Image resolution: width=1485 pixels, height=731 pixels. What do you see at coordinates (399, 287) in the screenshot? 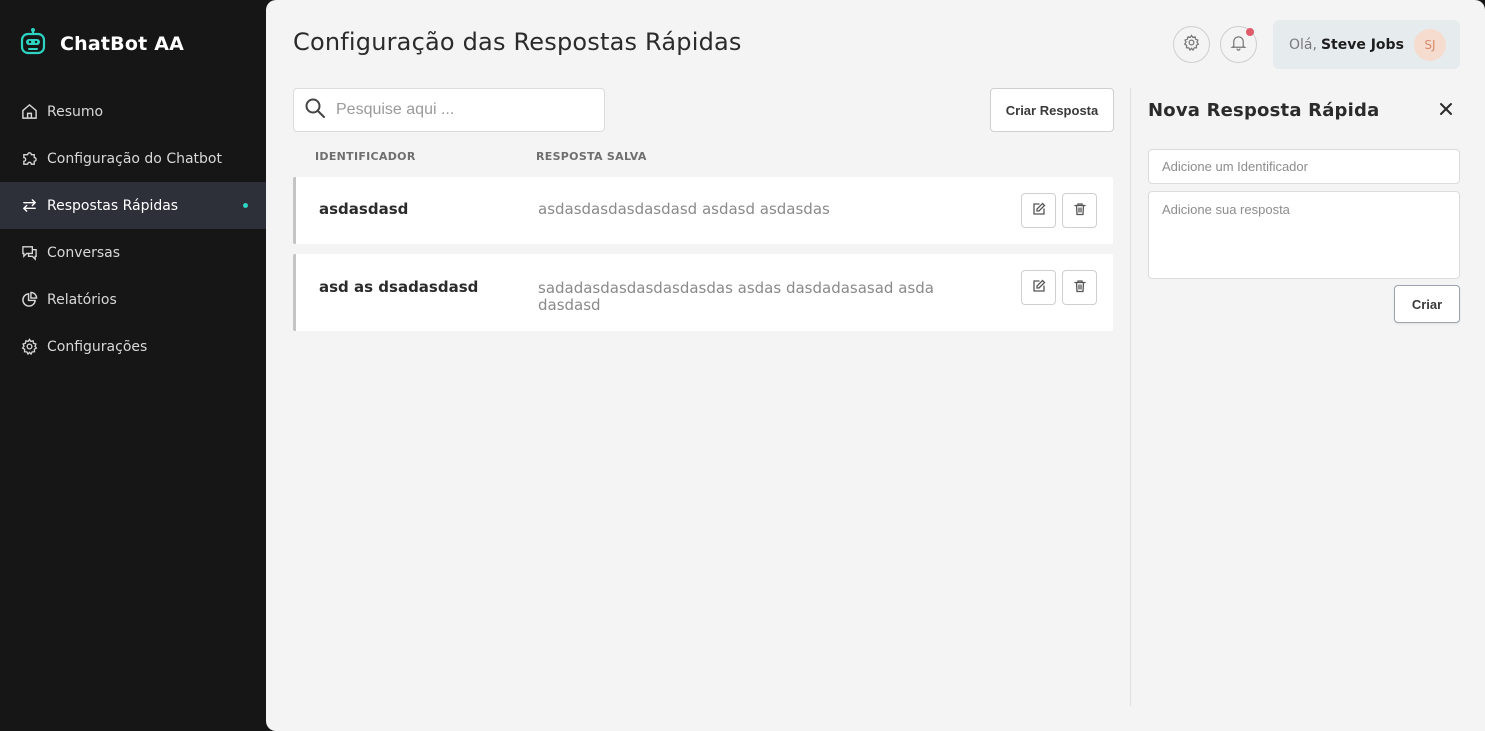
I see `row-identifier: asd as dsadasdasd` at bounding box center [399, 287].